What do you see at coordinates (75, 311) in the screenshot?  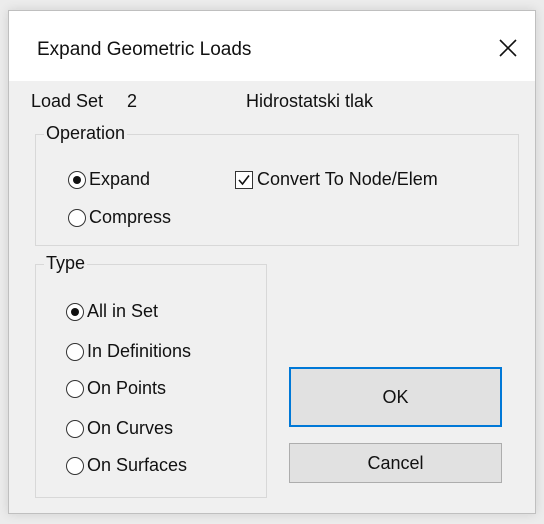 I see `radio-all-in-set-circle` at bounding box center [75, 311].